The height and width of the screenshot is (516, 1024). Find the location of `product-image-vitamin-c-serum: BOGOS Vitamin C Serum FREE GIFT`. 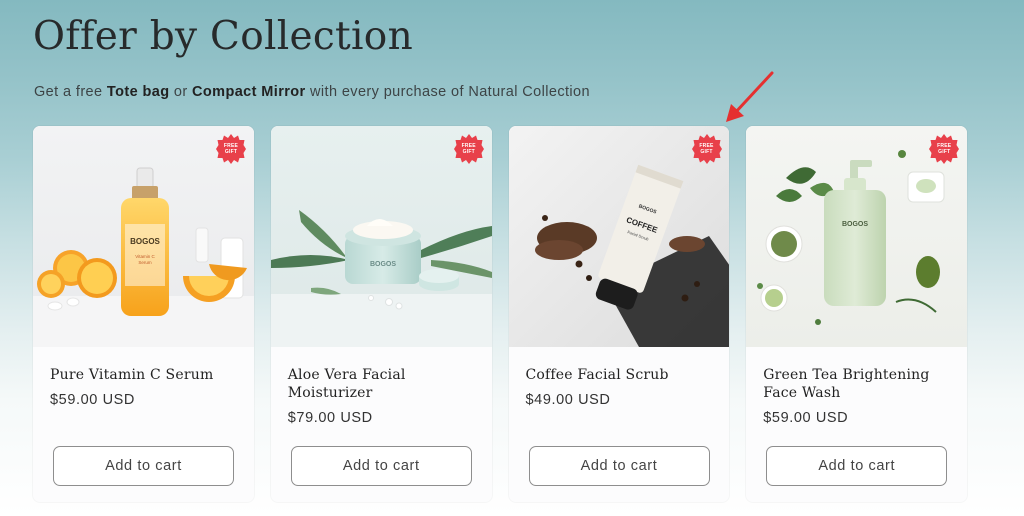

product-image-vitamin-c-serum: BOGOS Vitamin C Serum FREE GIFT is located at coordinates (143, 236).